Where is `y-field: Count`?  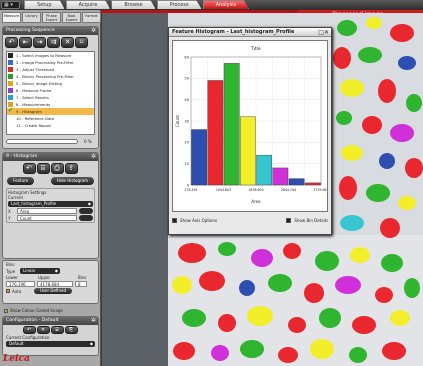
y-field: Count is located at coordinates (47, 218).